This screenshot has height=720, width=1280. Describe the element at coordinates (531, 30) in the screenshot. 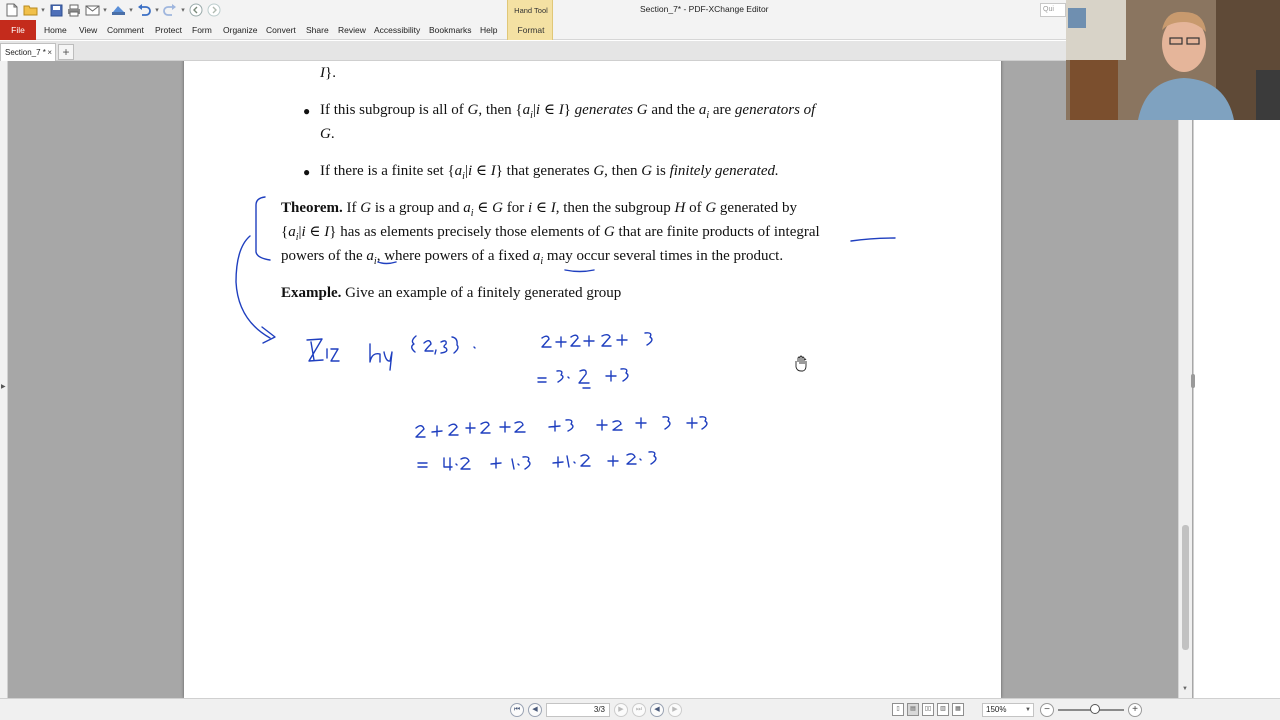

I see `tab-format: Format` at that location.